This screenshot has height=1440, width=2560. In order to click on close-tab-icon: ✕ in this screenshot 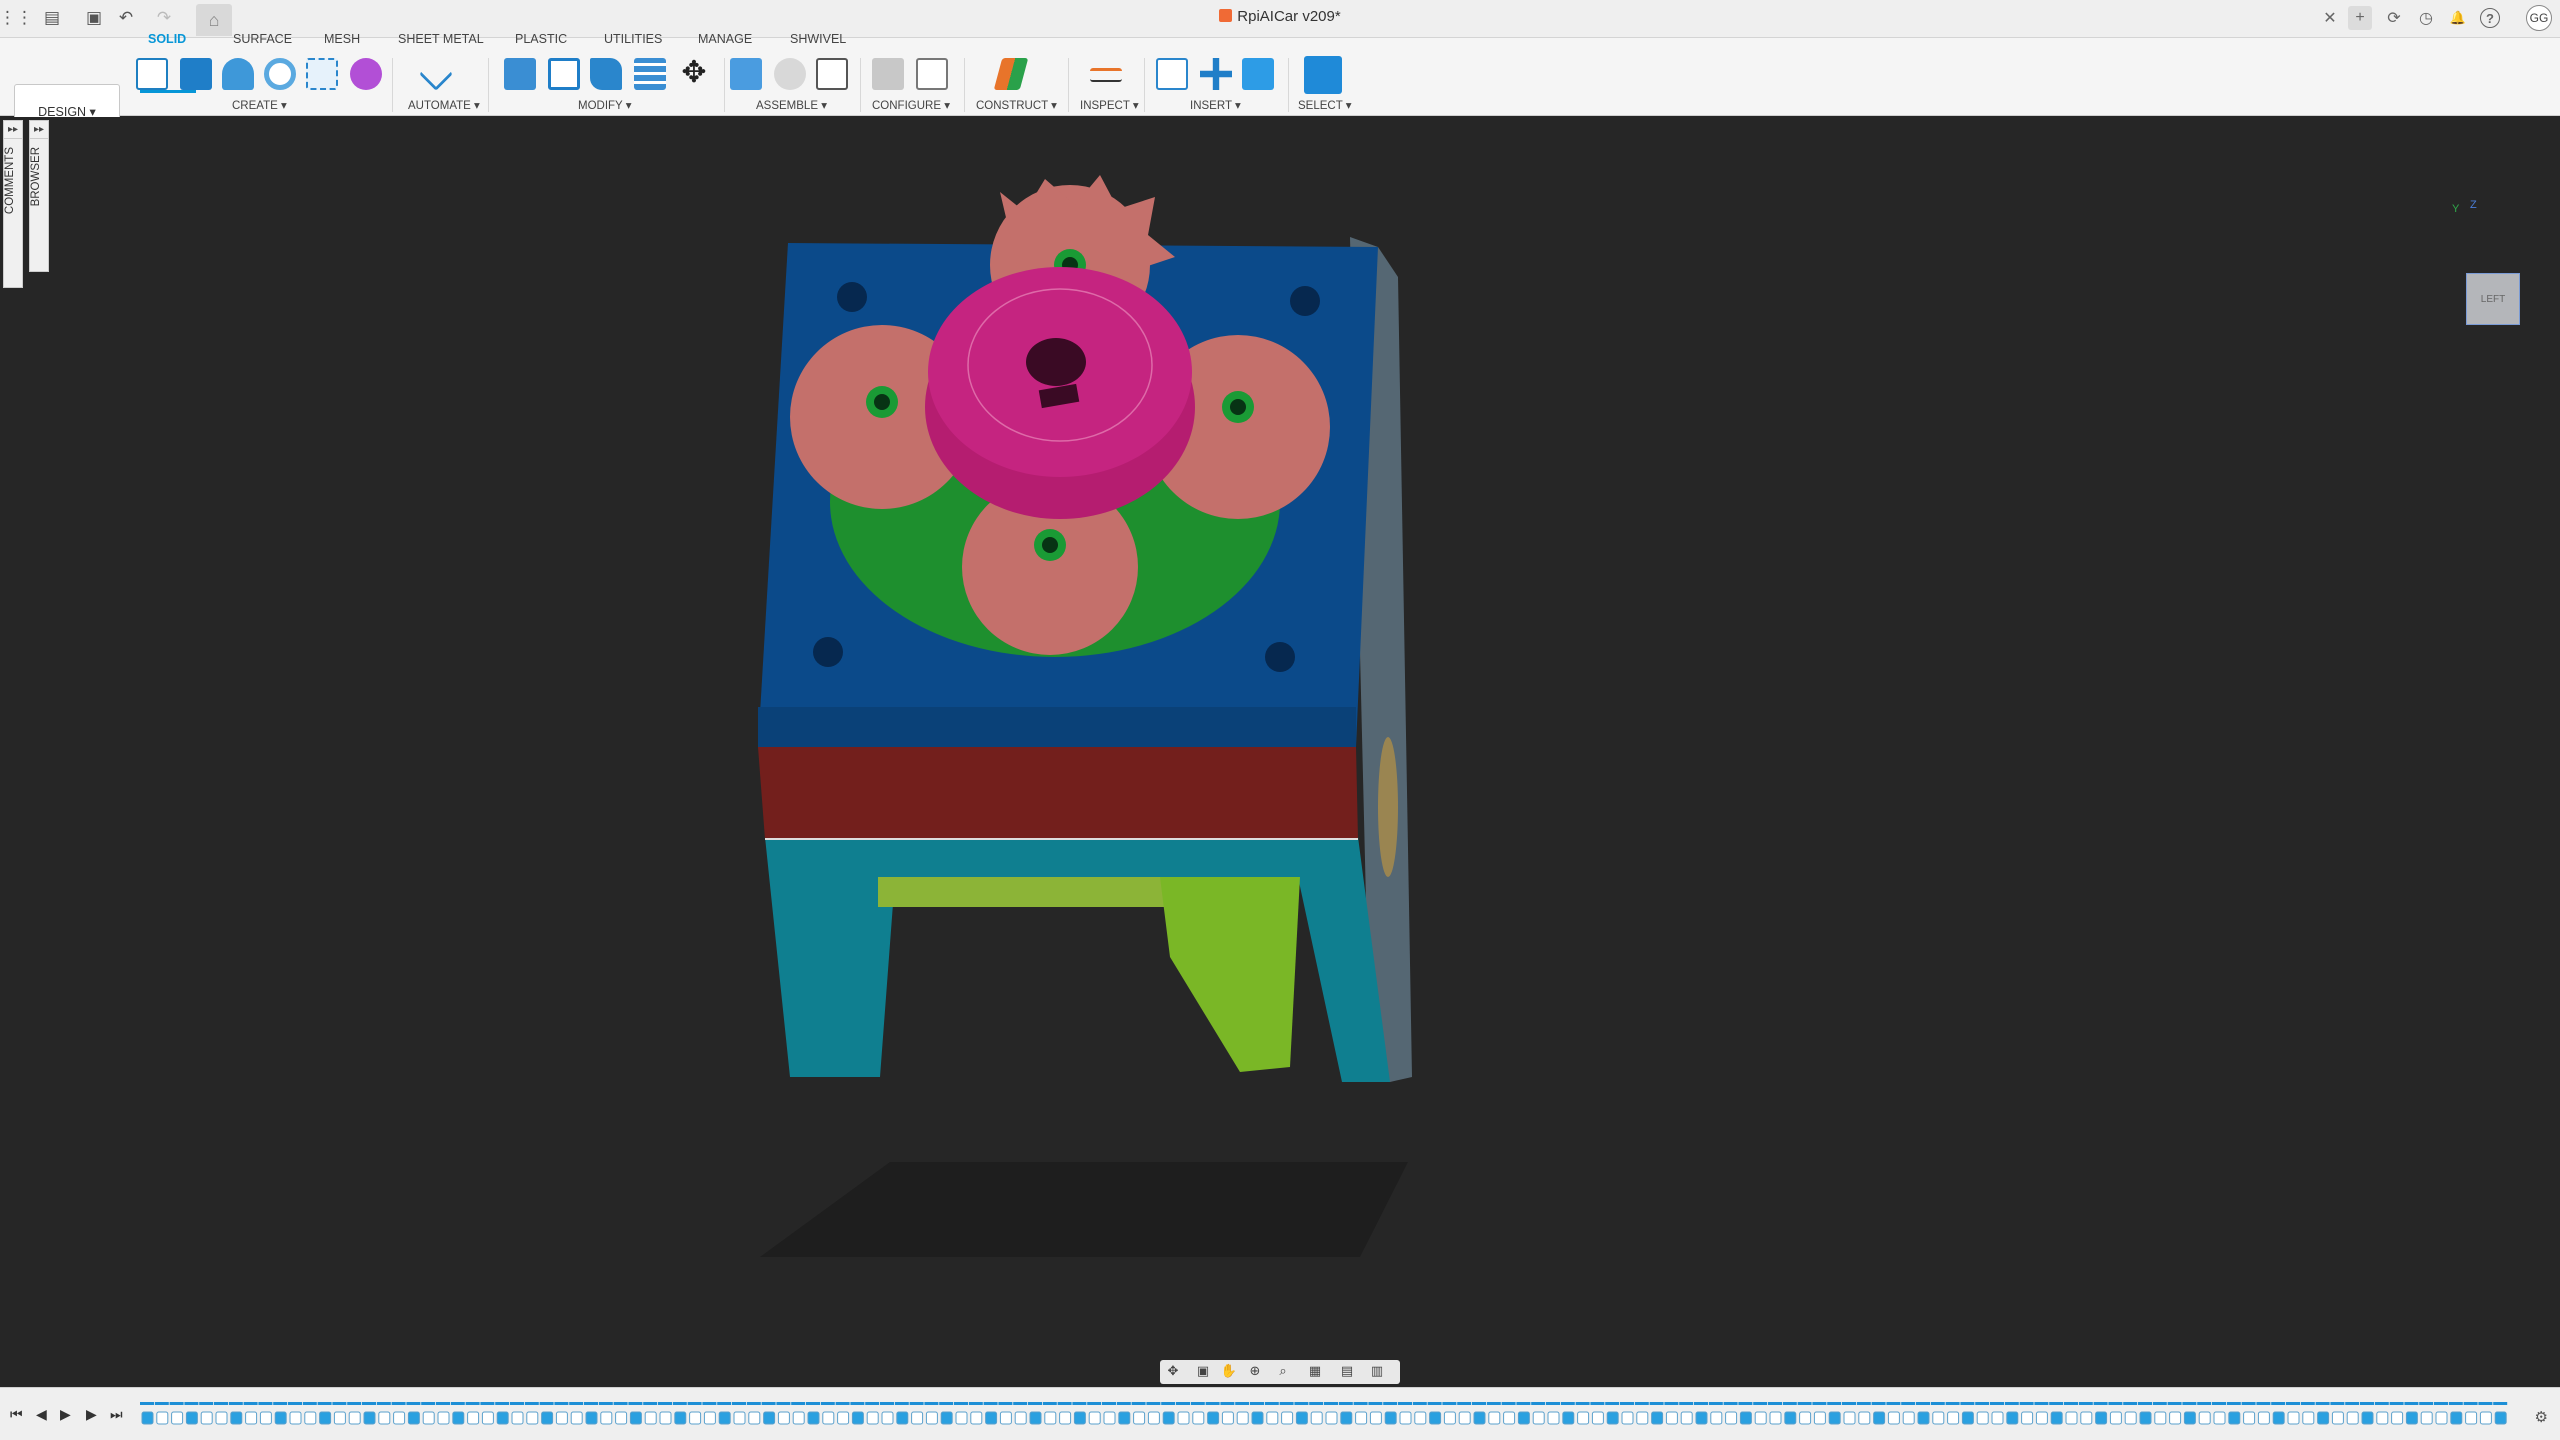, I will do `click(2330, 18)`.